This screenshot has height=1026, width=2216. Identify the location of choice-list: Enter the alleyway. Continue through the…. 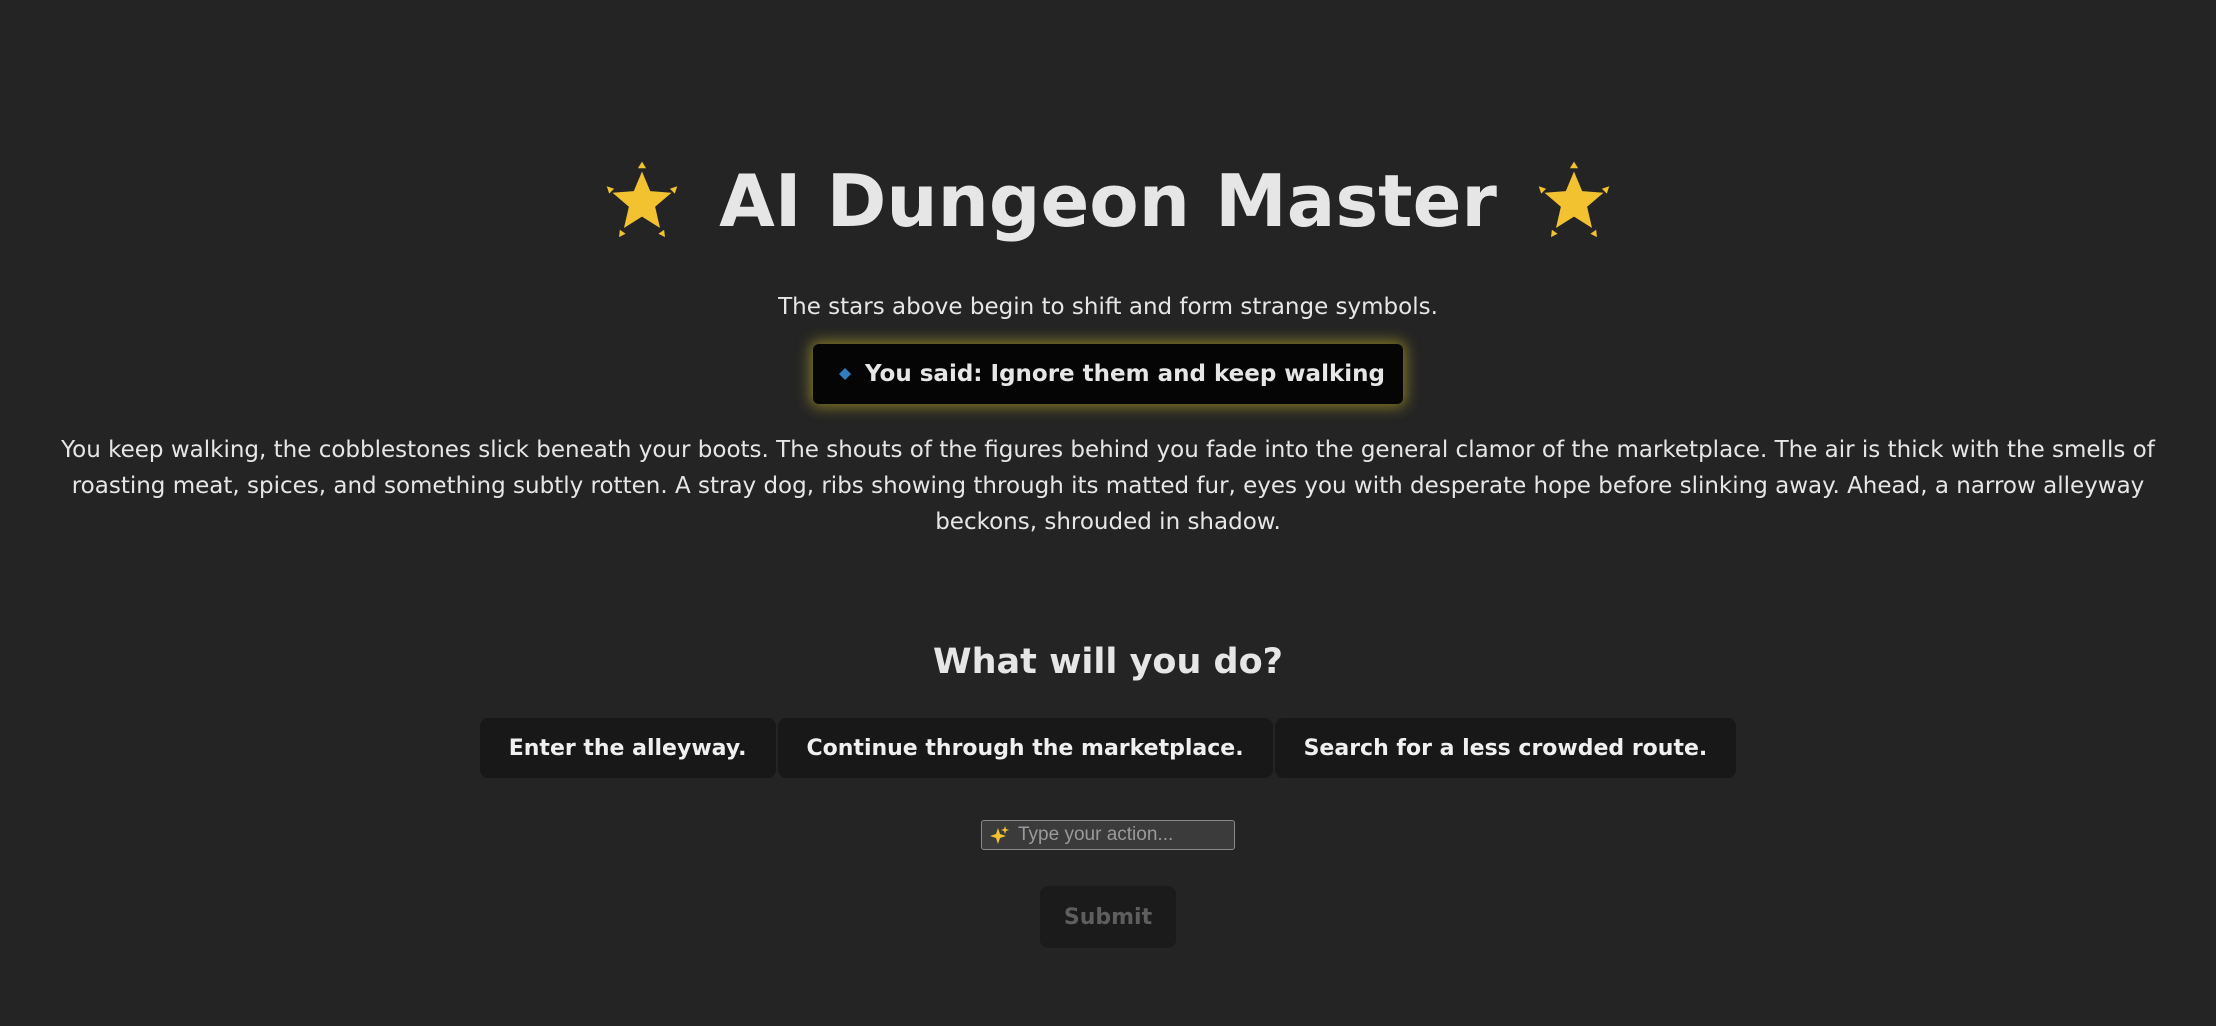
(1108, 748).